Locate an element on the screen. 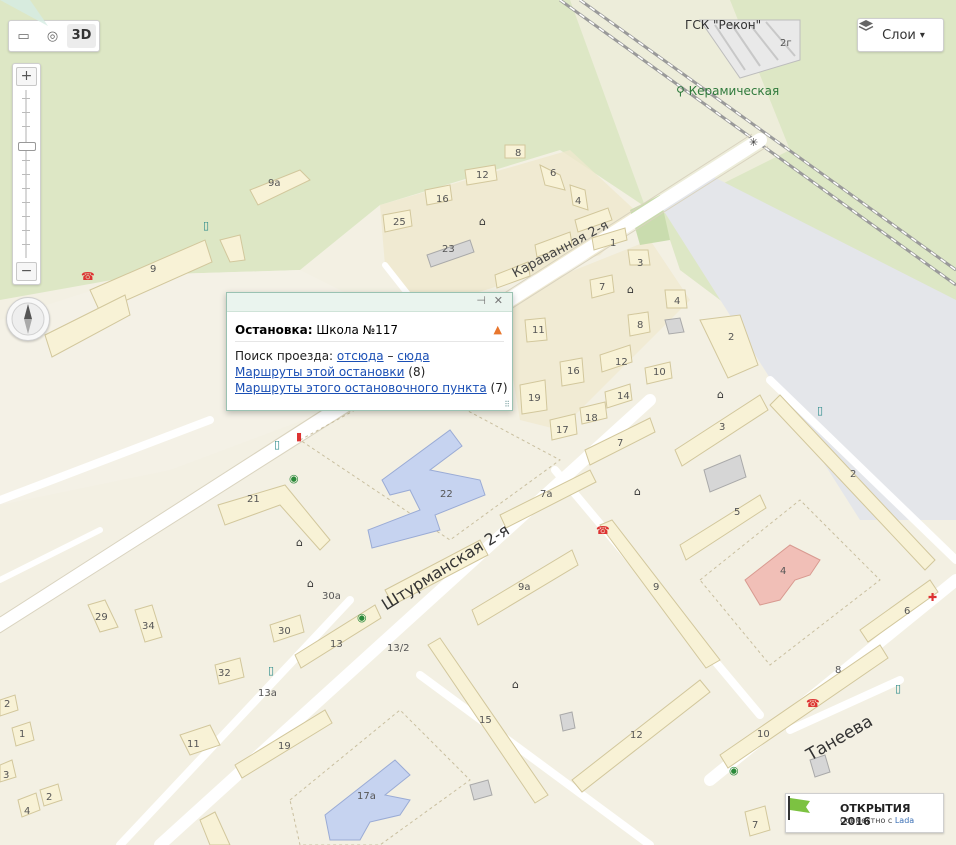 The height and width of the screenshot is (845, 956). route-to-link: сюда is located at coordinates (413, 356).